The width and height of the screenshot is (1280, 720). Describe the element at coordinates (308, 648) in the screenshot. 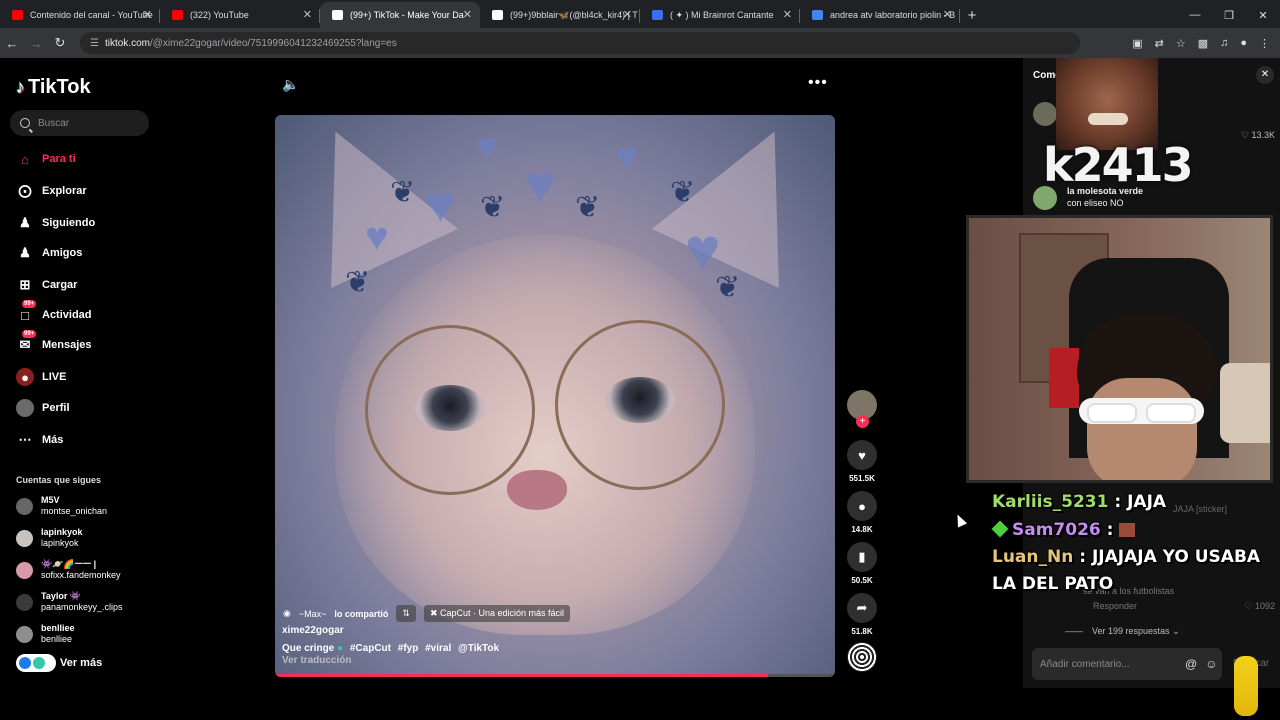

I see `description-text: Que cringe` at that location.